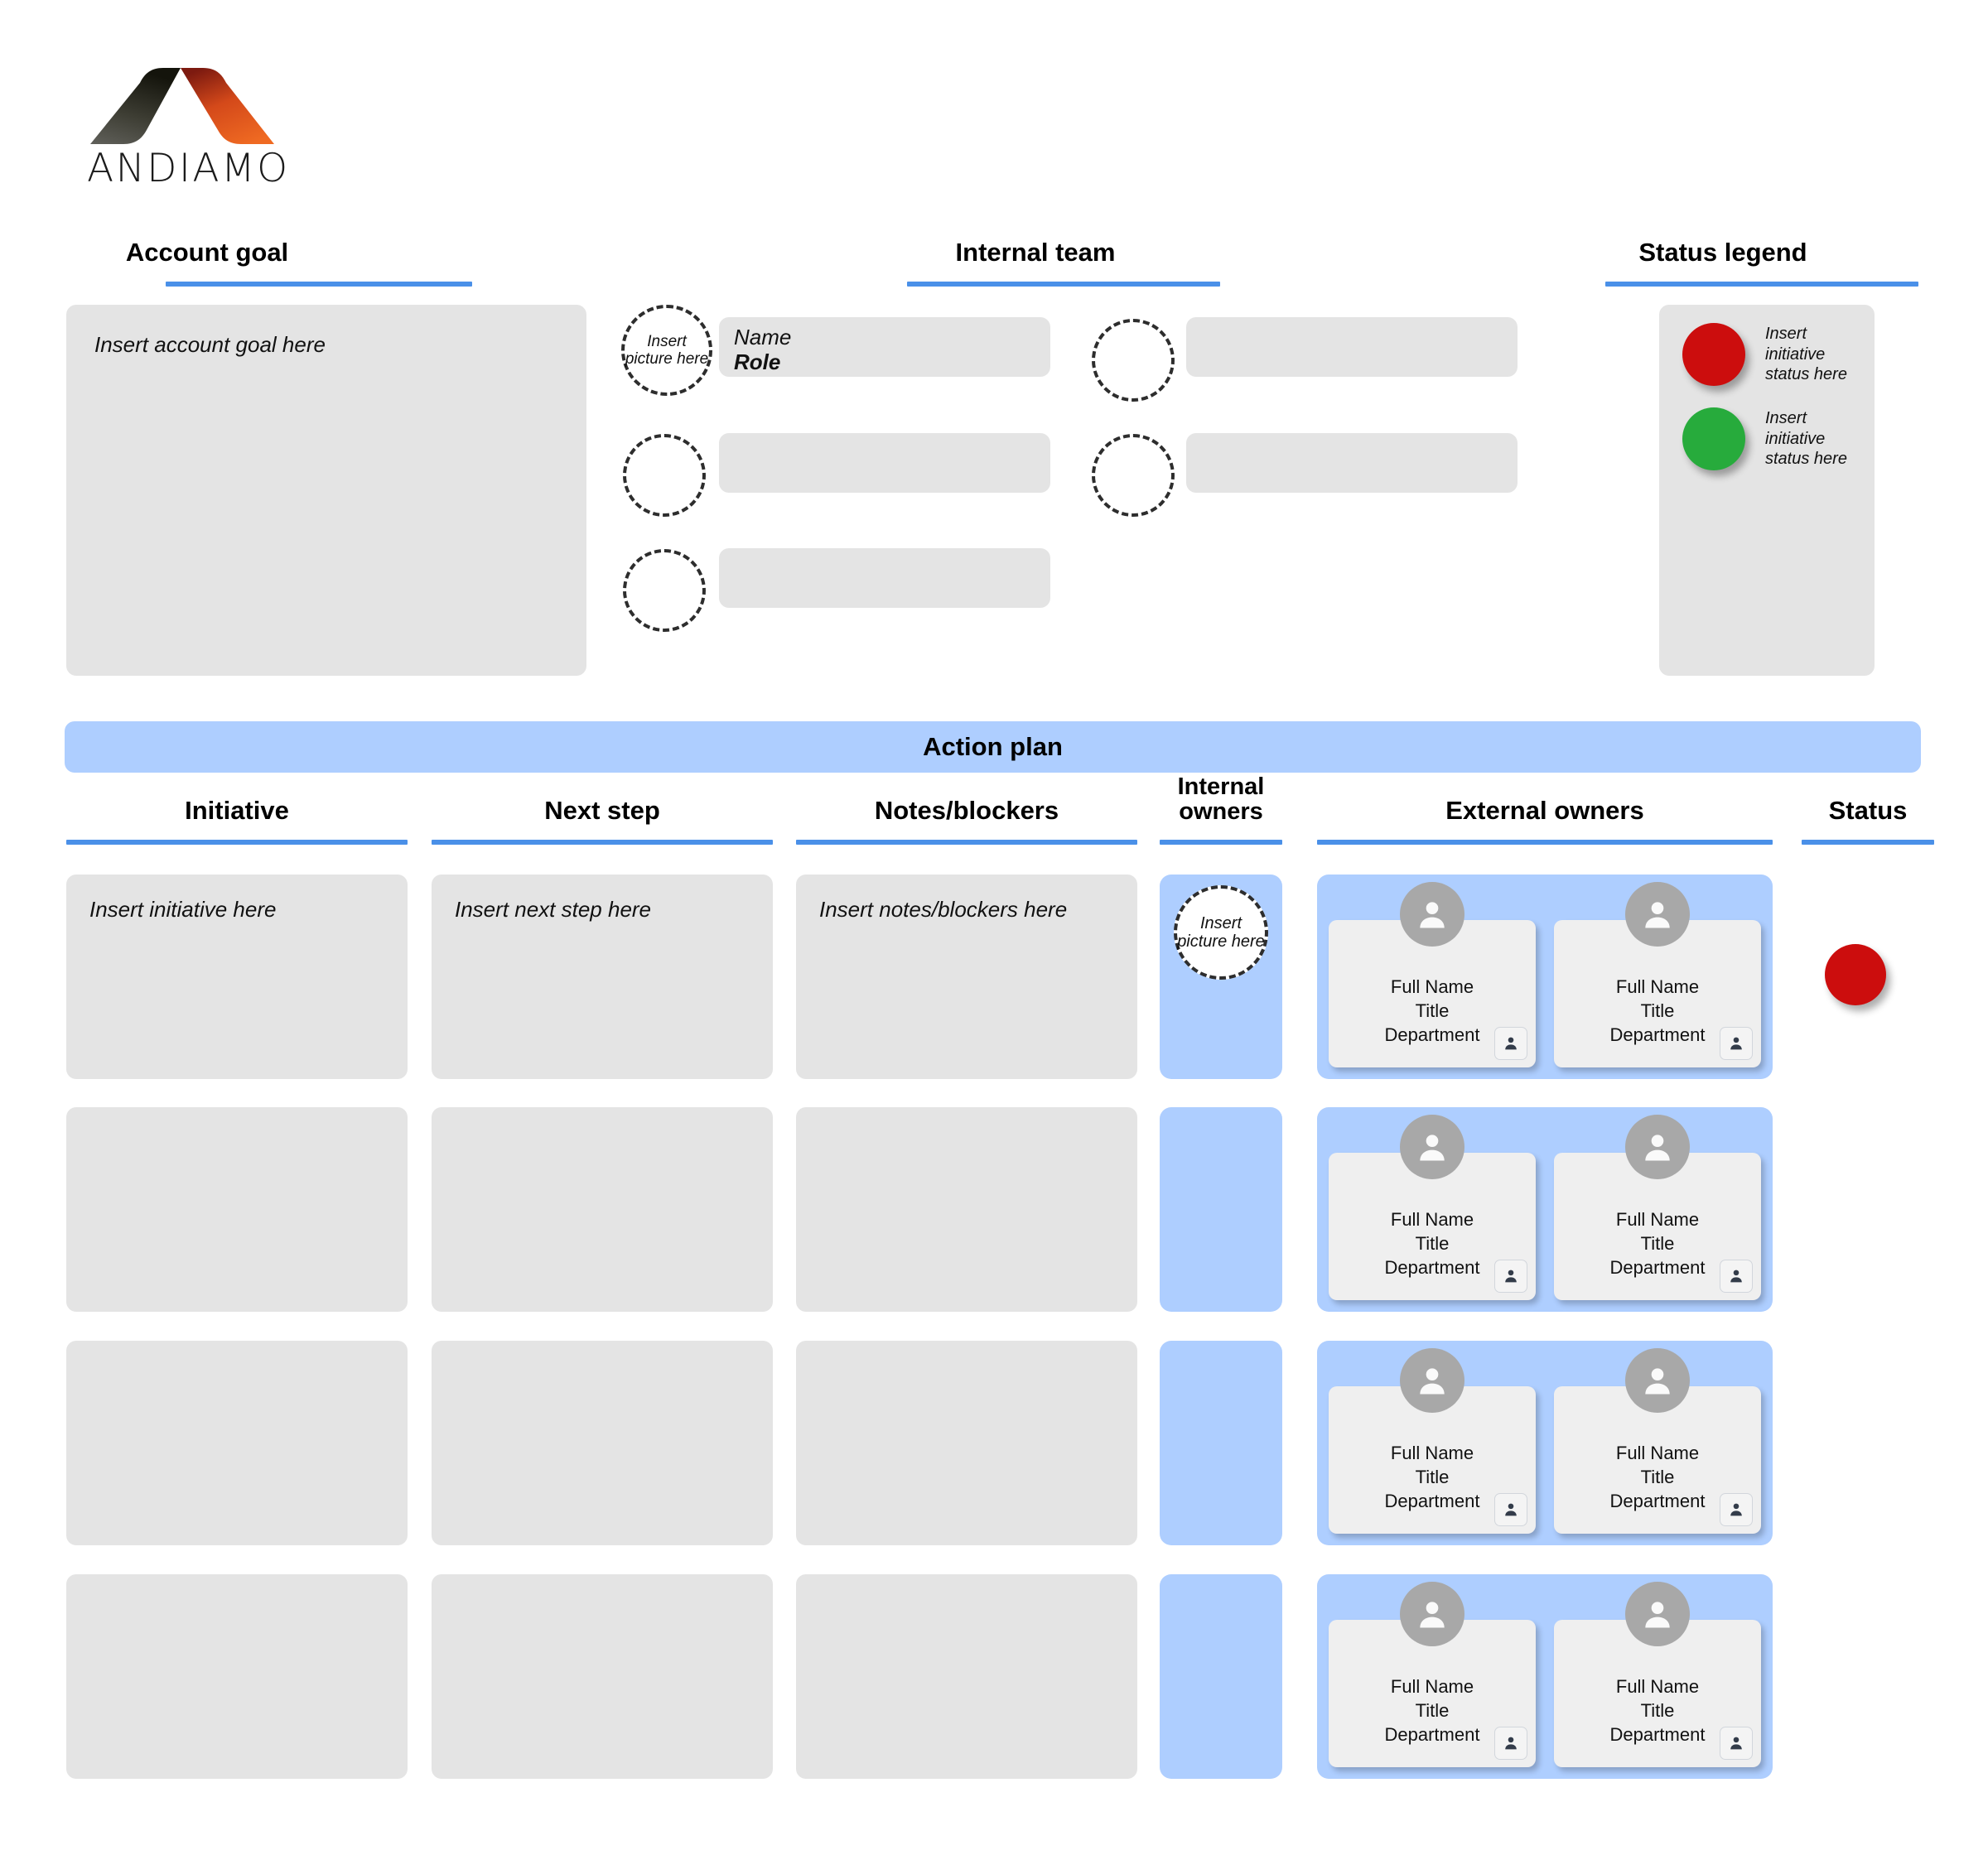 Image resolution: width=1988 pixels, height=1855 pixels. What do you see at coordinates (966, 810) in the screenshot?
I see `column-header-notes-blockers: Notes/blockers` at bounding box center [966, 810].